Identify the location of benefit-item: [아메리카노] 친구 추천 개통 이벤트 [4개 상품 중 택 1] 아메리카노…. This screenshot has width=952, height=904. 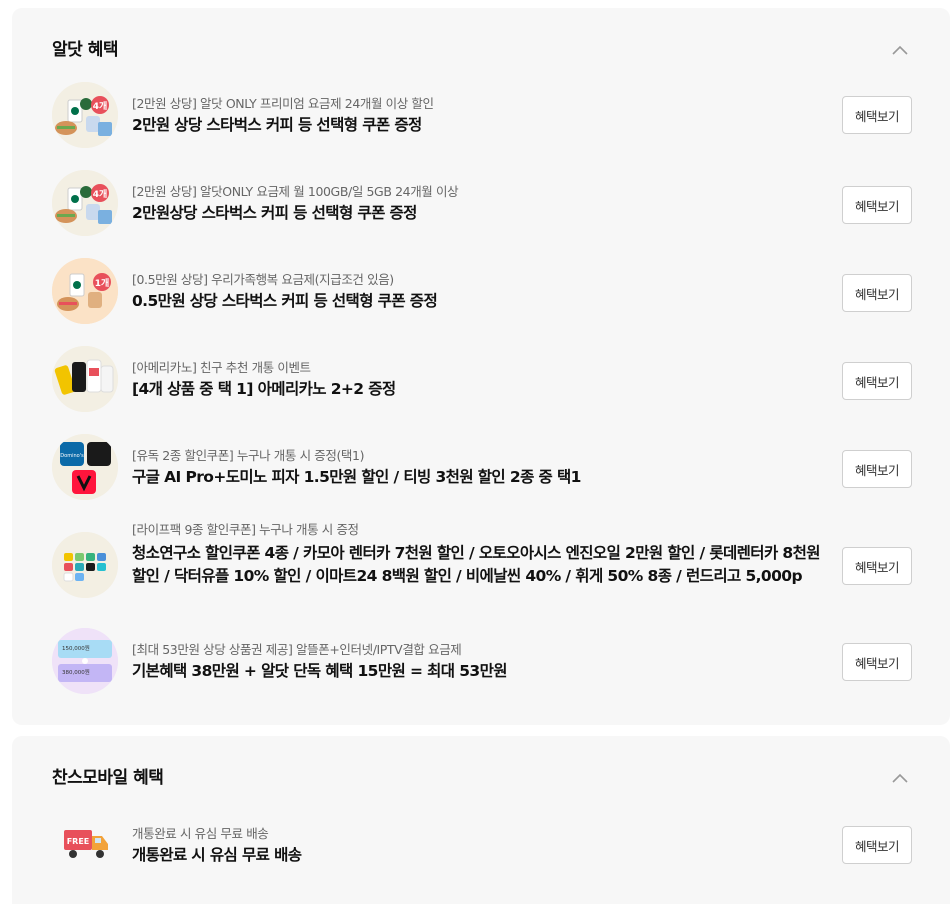
(482, 379).